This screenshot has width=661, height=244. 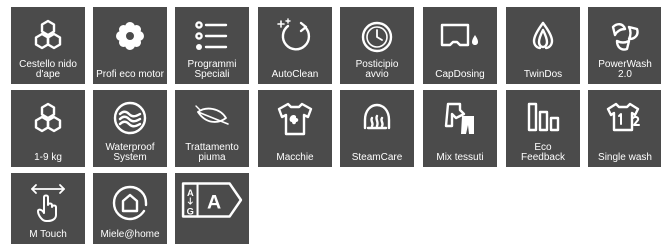 What do you see at coordinates (130, 36) in the screenshot?
I see `gear-motor-icon` at bounding box center [130, 36].